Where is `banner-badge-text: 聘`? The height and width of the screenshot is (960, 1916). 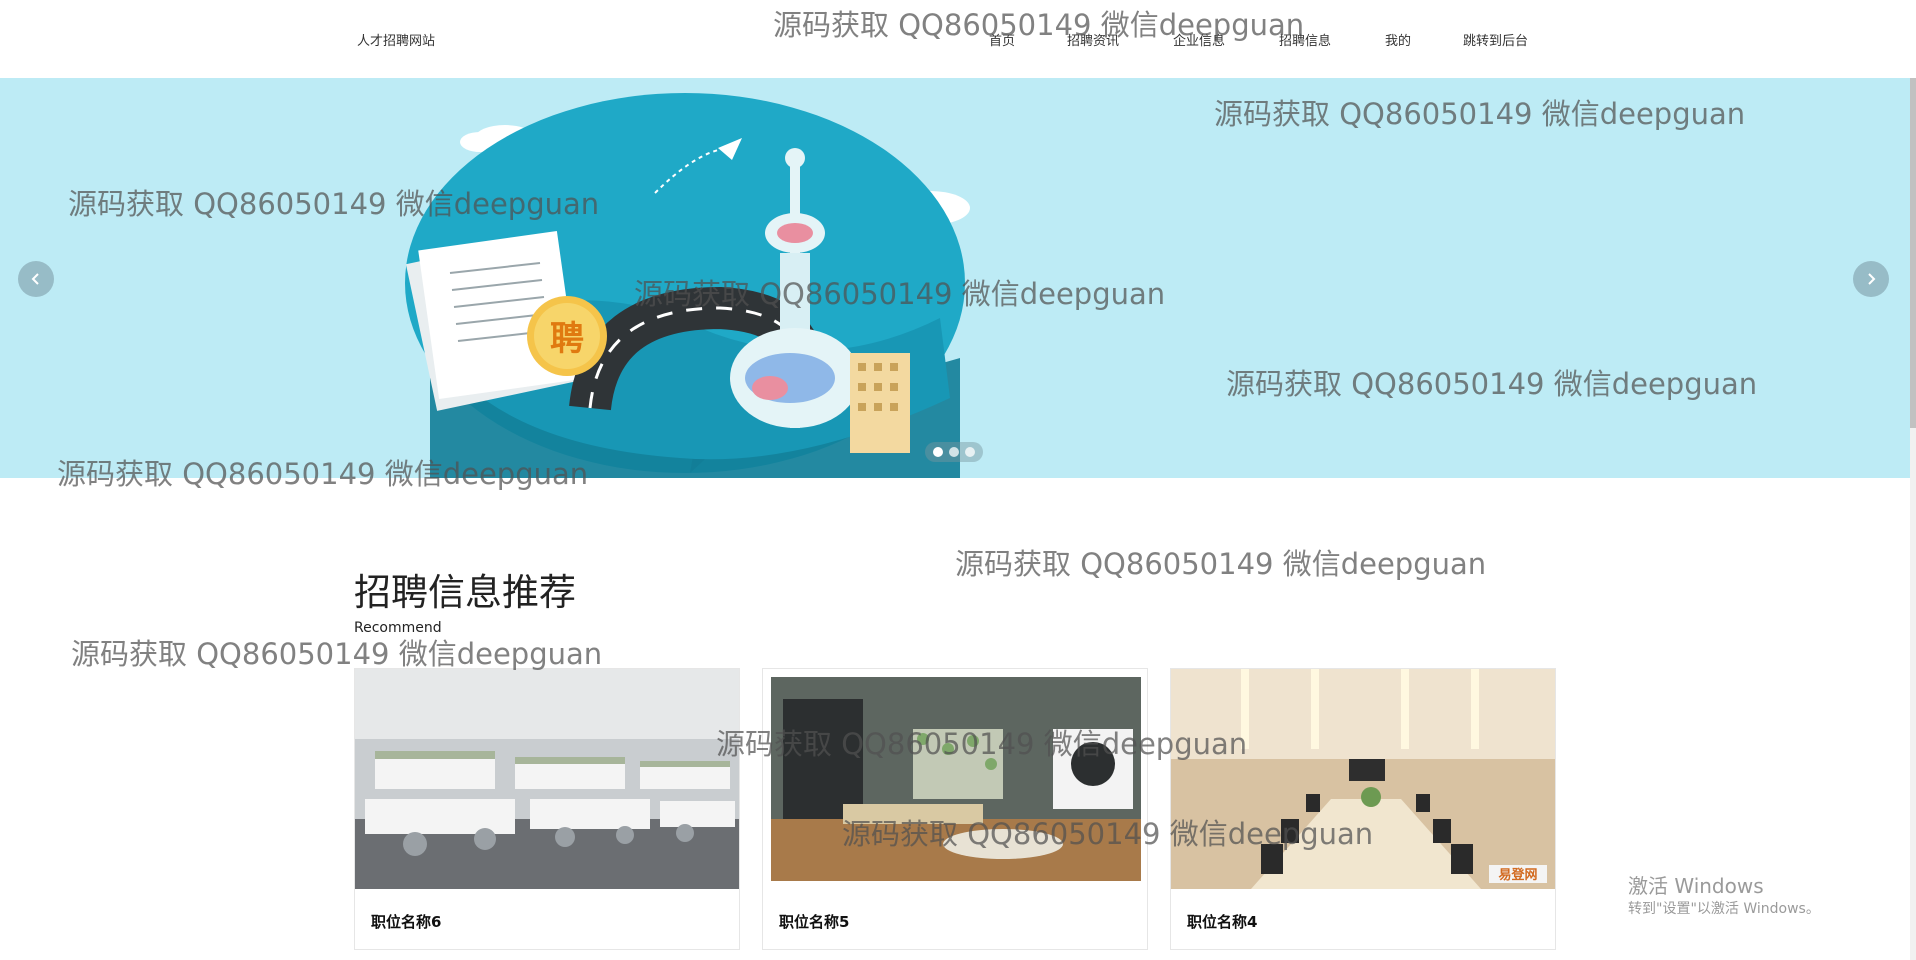
banner-badge-text: 聘 is located at coordinates (567, 339).